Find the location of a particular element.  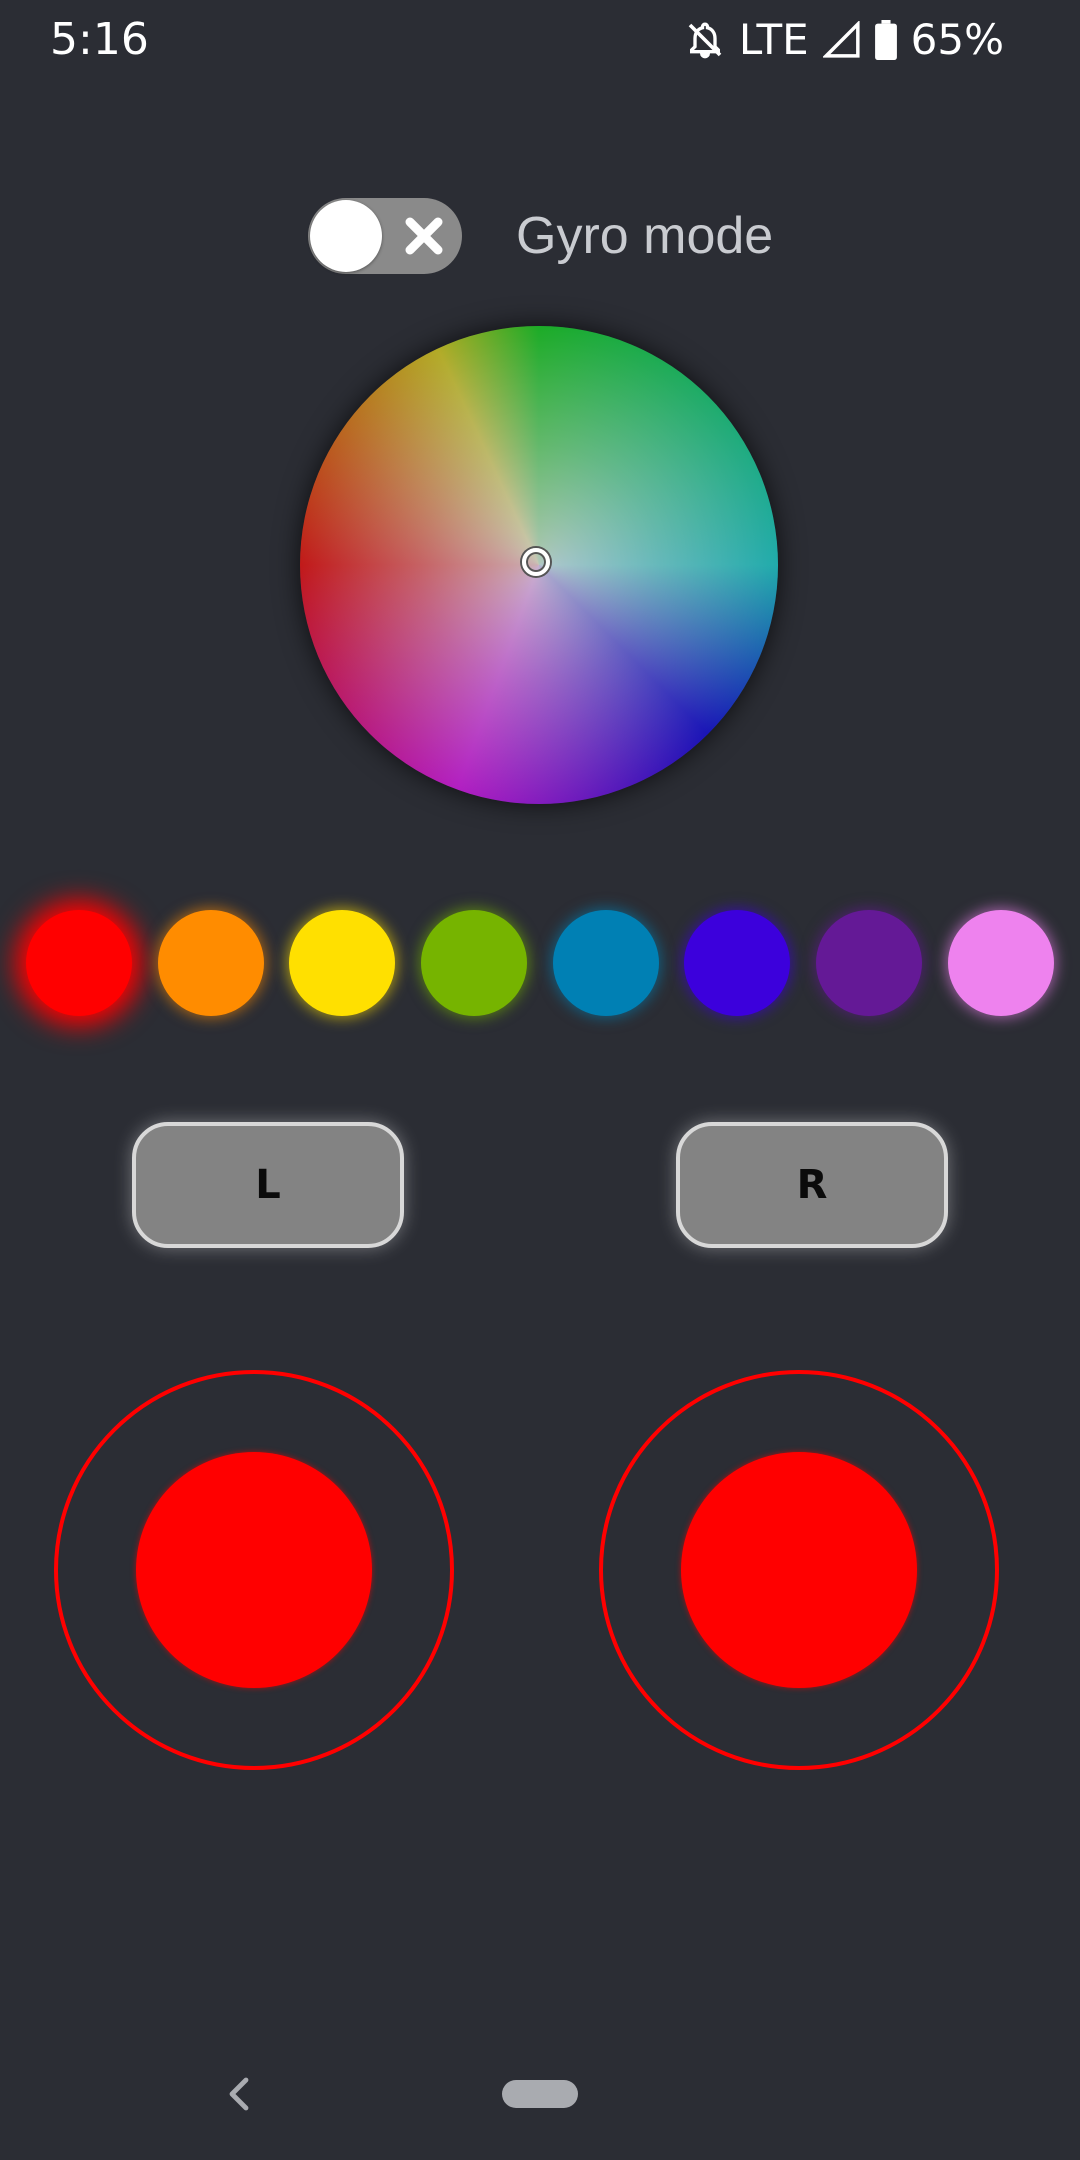

left-joystick-knob is located at coordinates (254, 1570).